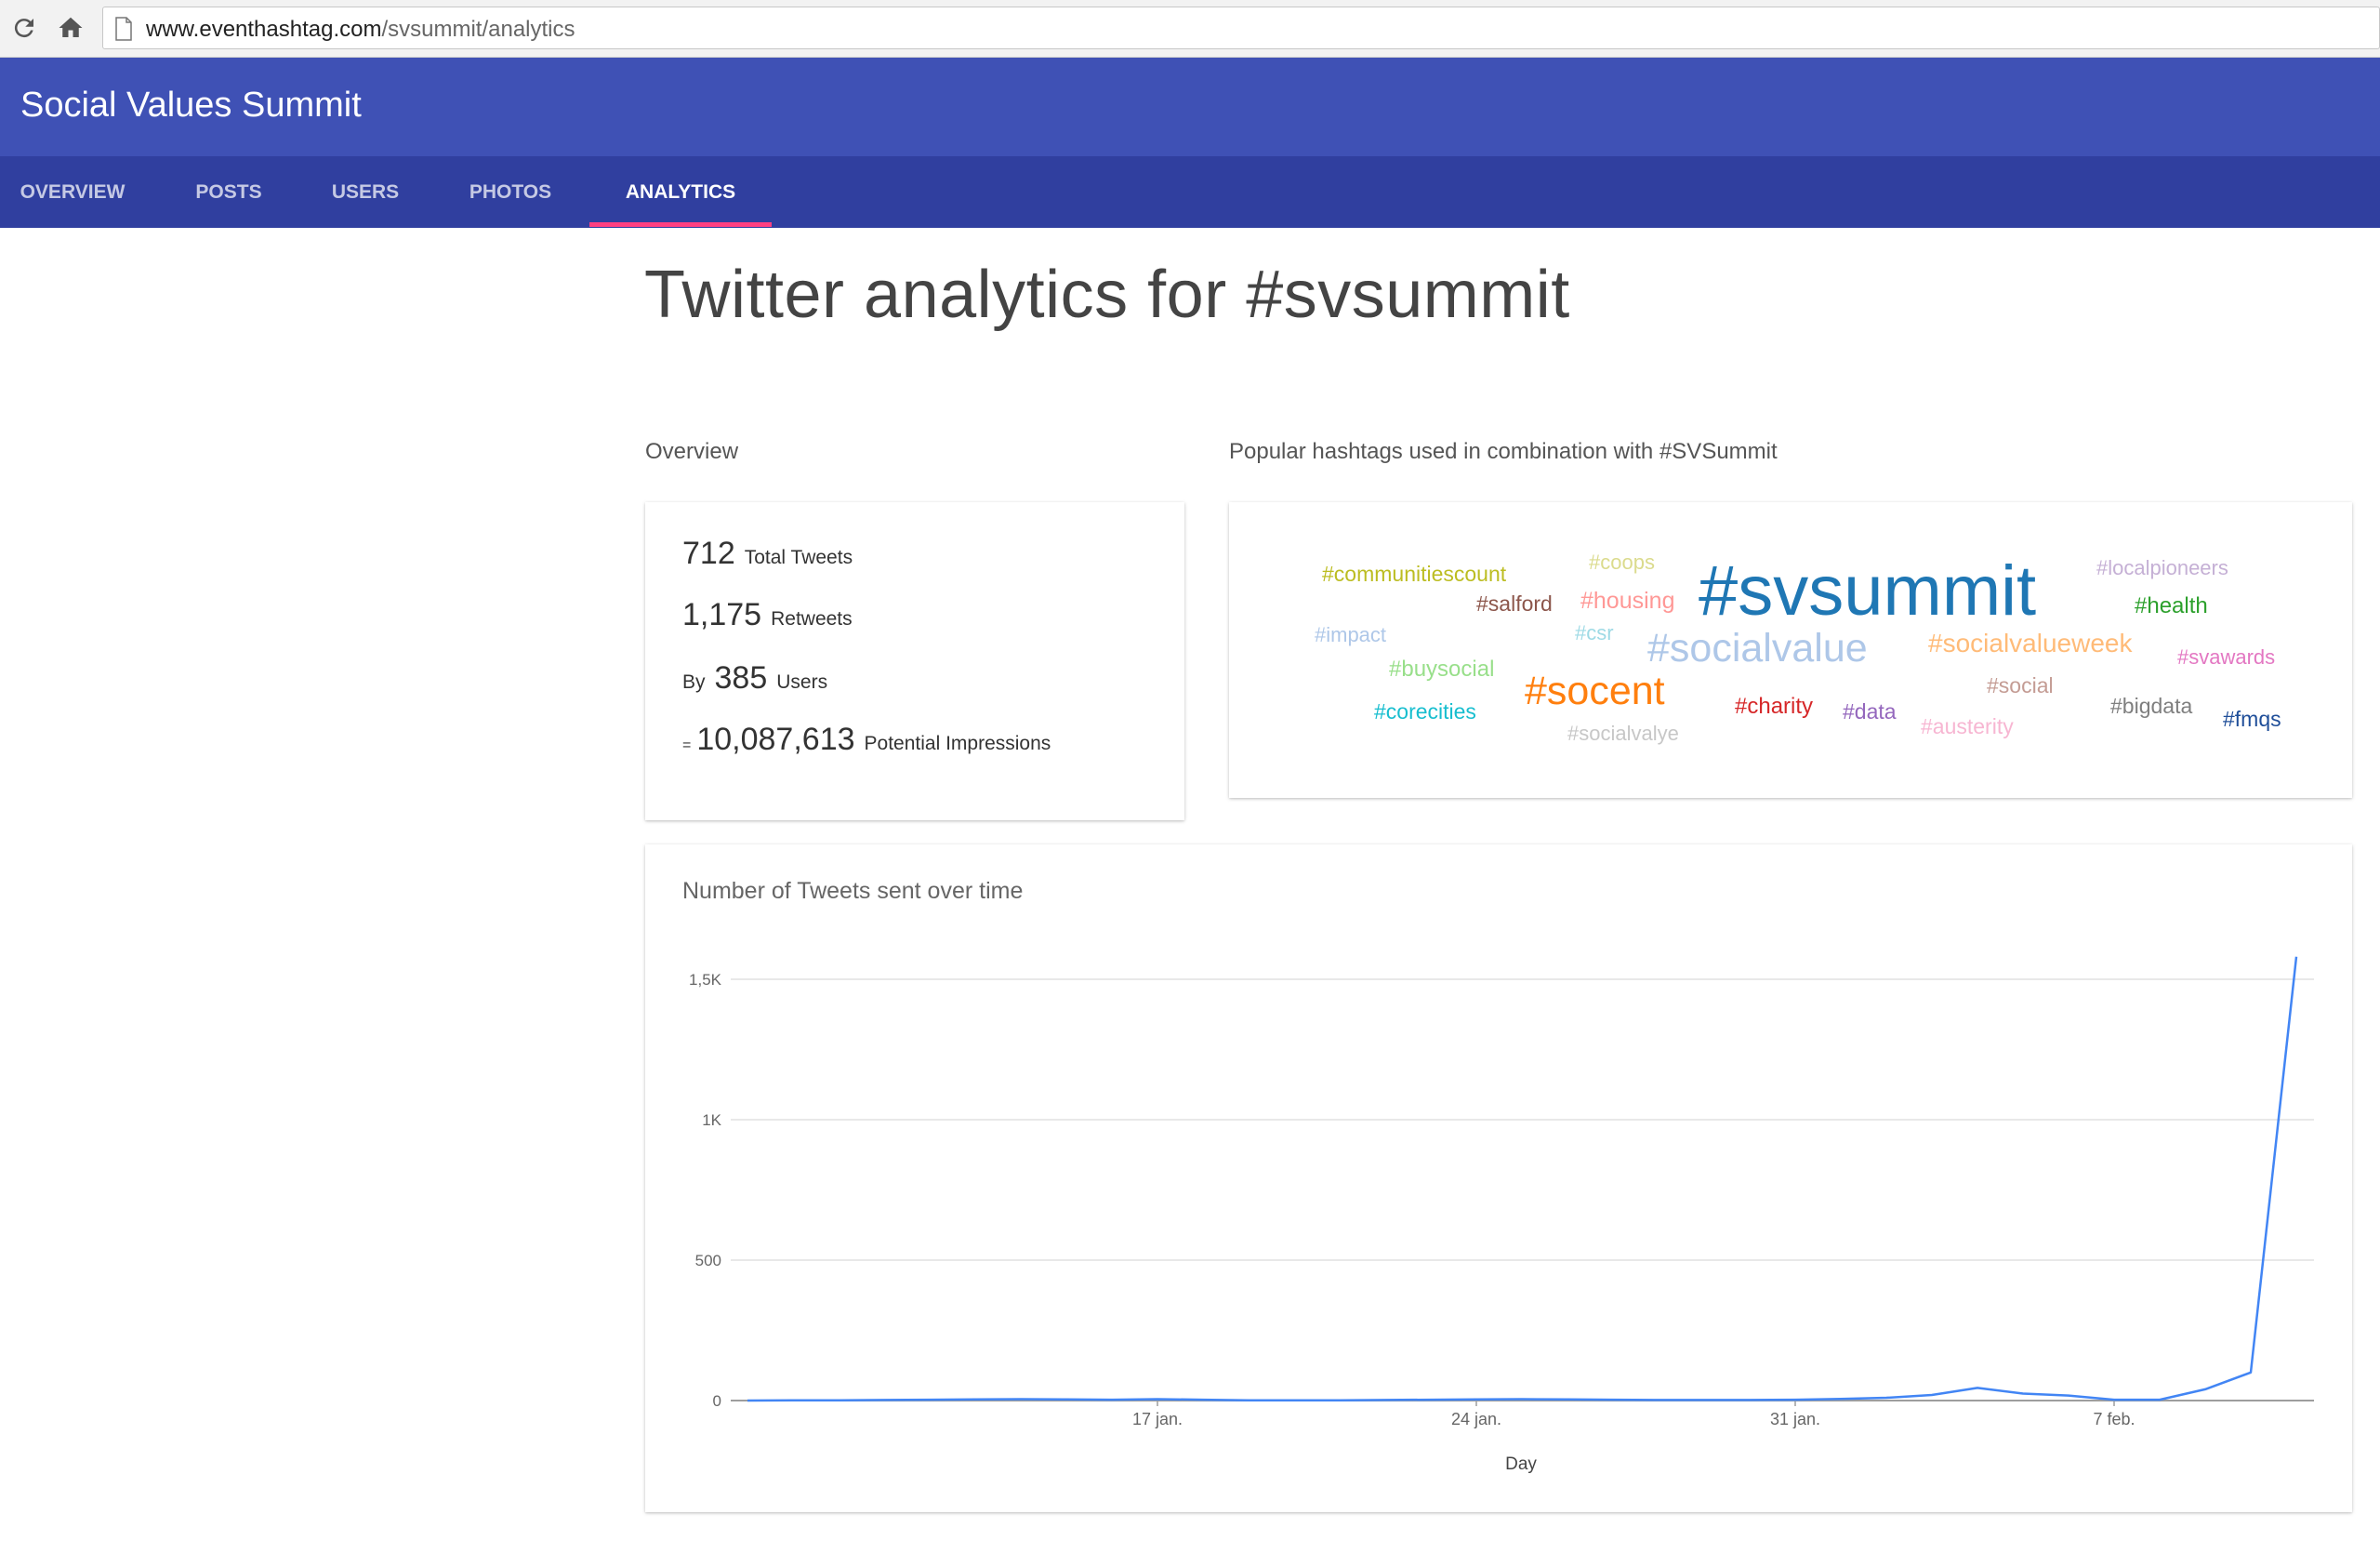 This screenshot has height=1554, width=2380. I want to click on hashtag: #salford, so click(1514, 604).